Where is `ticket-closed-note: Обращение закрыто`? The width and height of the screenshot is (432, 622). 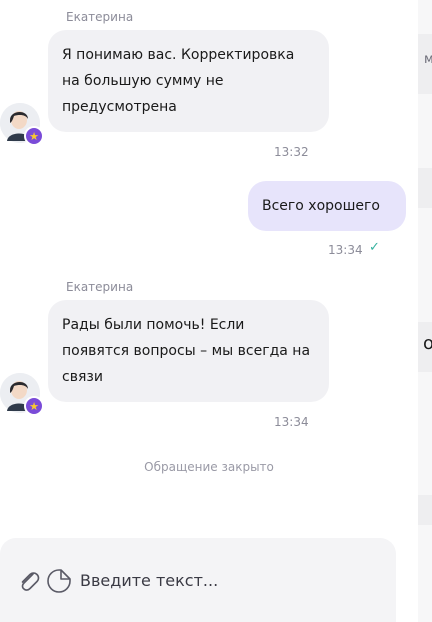
ticket-closed-note: Обращение закрыто is located at coordinates (209, 467).